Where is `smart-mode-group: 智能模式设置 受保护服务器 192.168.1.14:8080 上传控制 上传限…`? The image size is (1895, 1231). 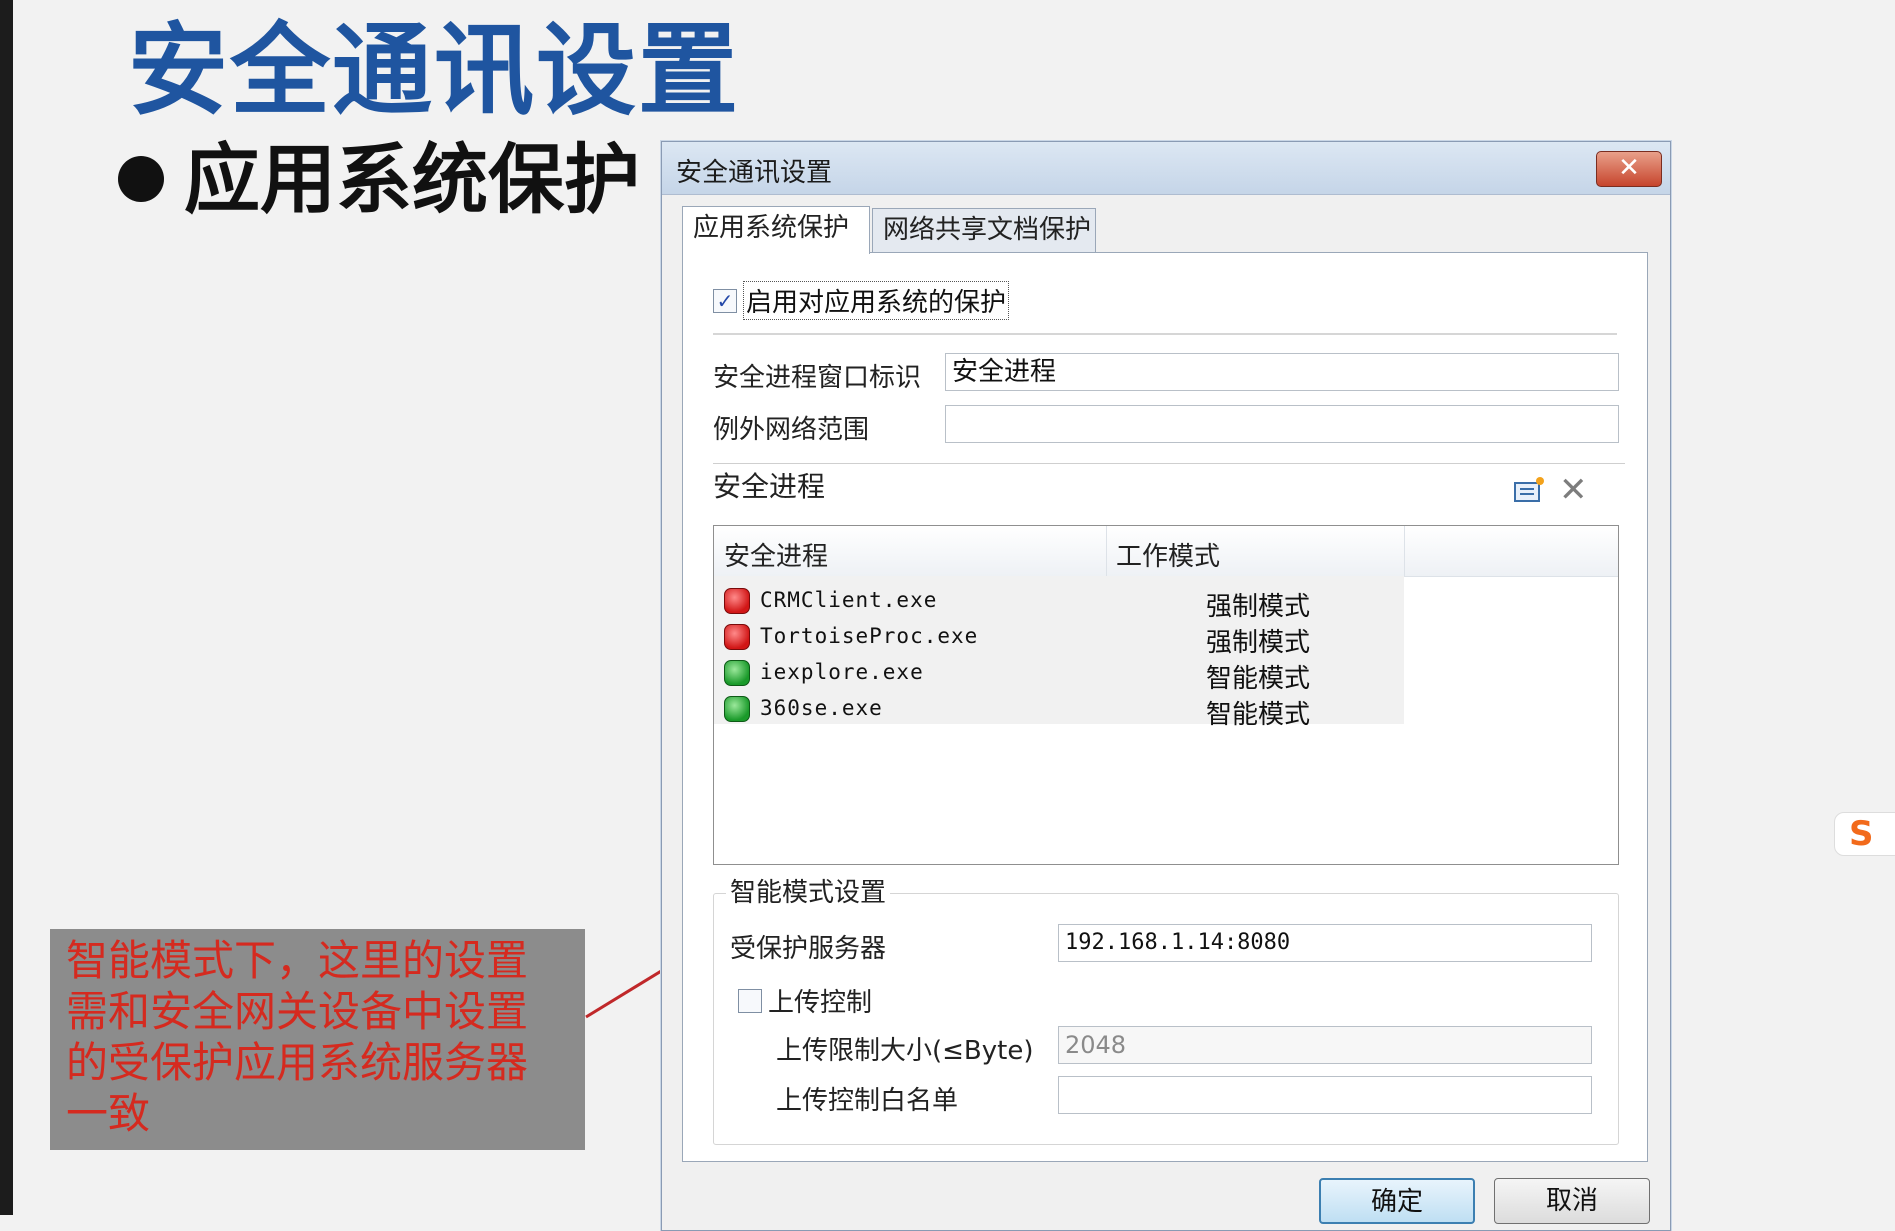 smart-mode-group: 智能模式设置 受保护服务器 192.168.1.14:8080 上传控制 上传限… is located at coordinates (1166, 1008).